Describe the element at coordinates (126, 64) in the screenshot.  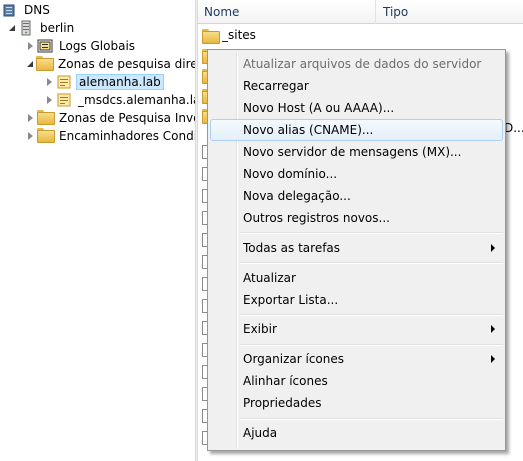
I see `tree-label: Zonas de pesquisa direta` at that location.